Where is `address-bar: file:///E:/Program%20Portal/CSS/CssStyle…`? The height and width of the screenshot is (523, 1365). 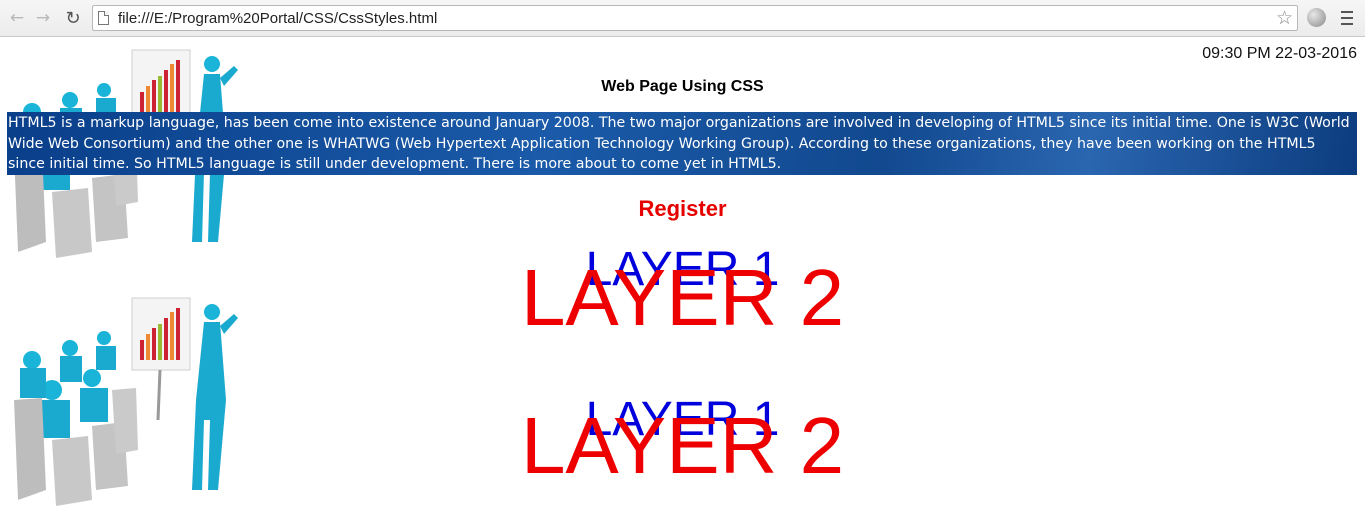
address-bar: file:///E:/Program%20Portal/CSS/CssStyle… is located at coordinates (695, 18).